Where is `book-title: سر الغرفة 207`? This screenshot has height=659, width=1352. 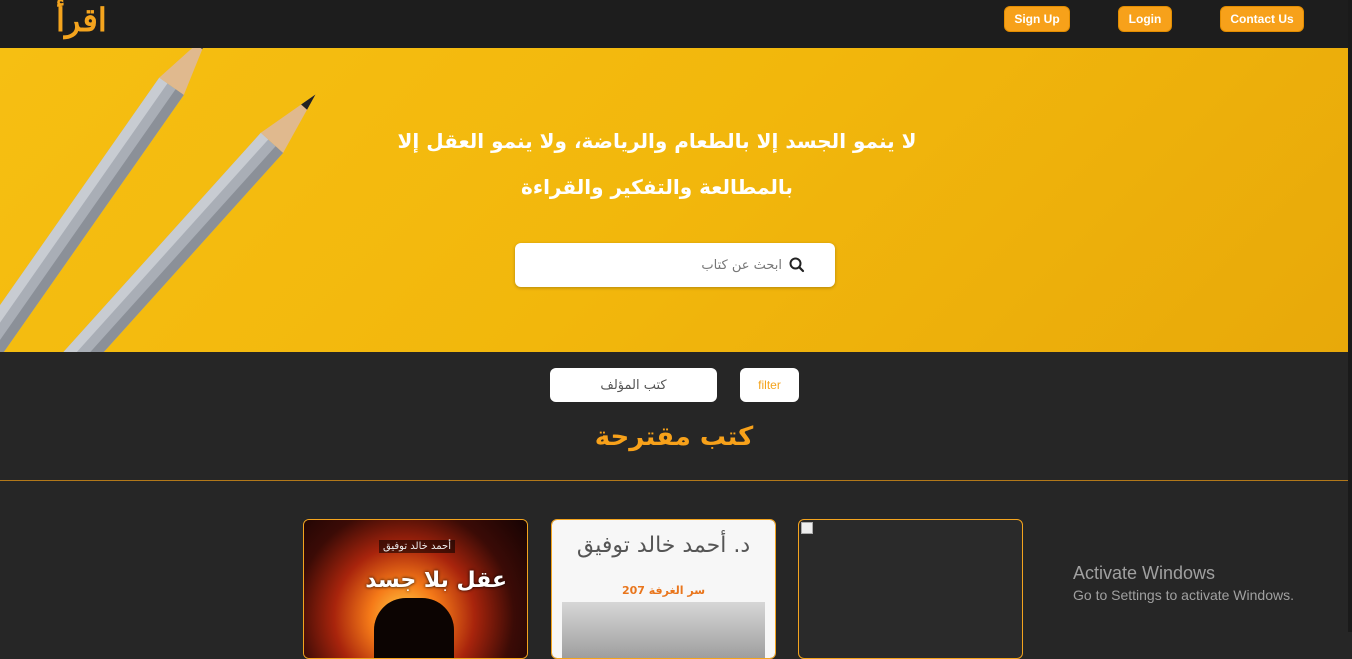
book-title: سر الغرفة 207 is located at coordinates (663, 590).